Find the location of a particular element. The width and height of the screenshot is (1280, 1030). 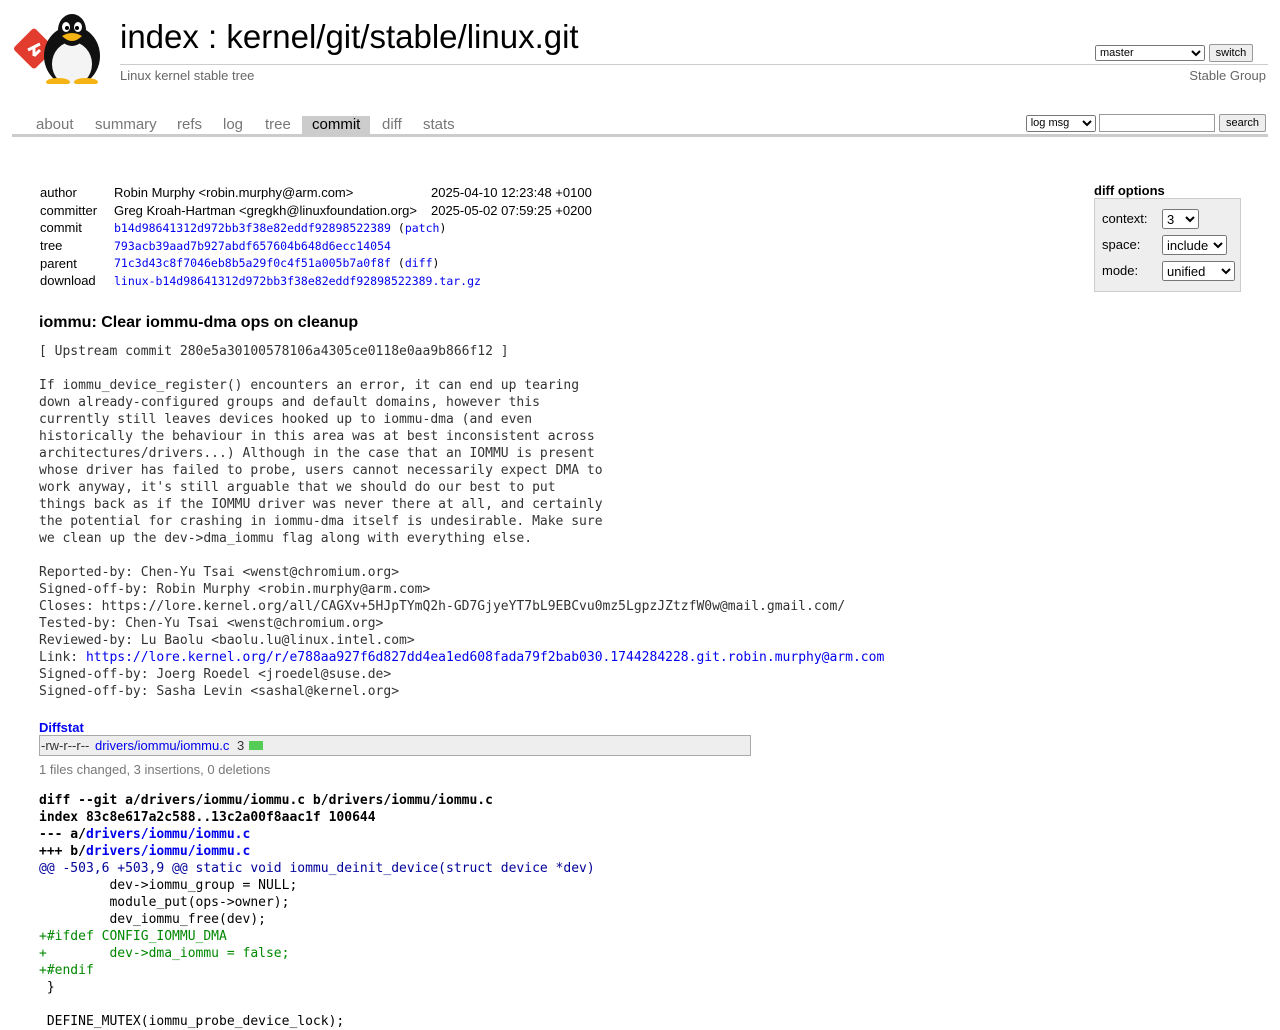

search-button: search is located at coordinates (1242, 123).